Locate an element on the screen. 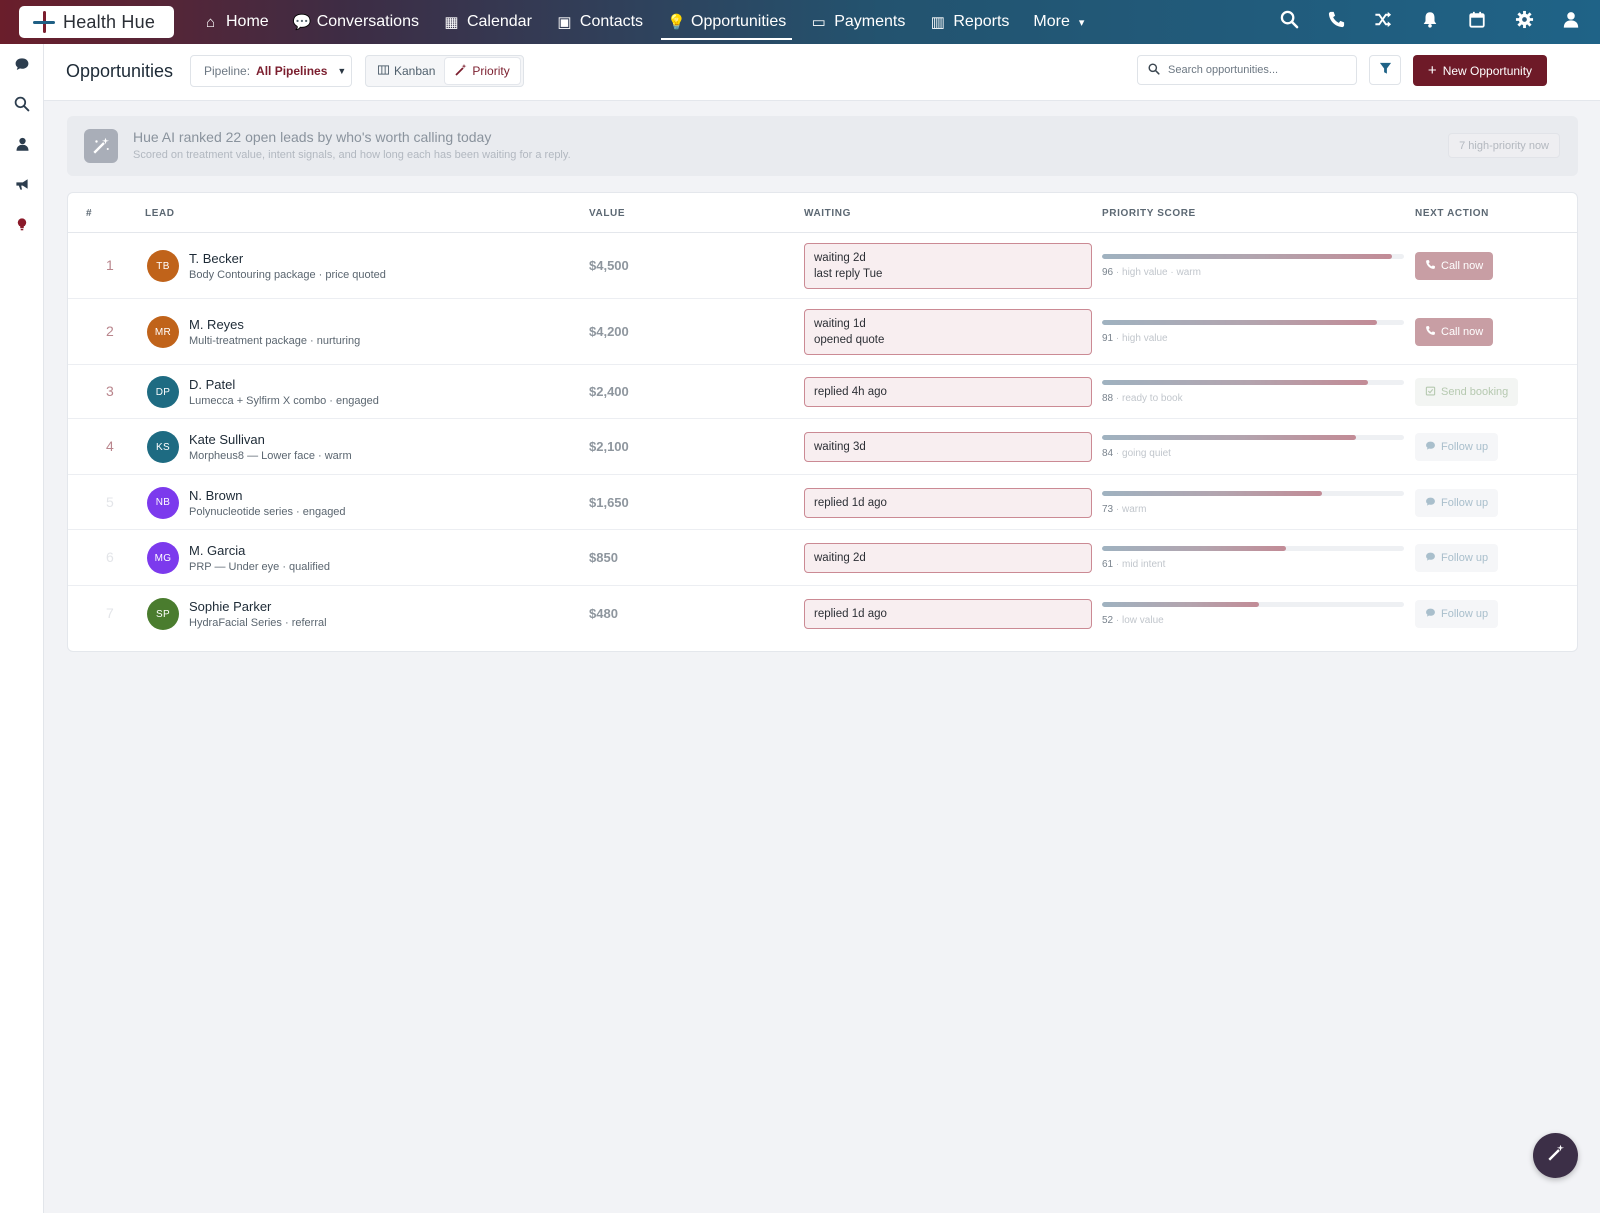 The height and width of the screenshot is (1213, 1600). next-action-button: Send booking is located at coordinates (1467, 392).